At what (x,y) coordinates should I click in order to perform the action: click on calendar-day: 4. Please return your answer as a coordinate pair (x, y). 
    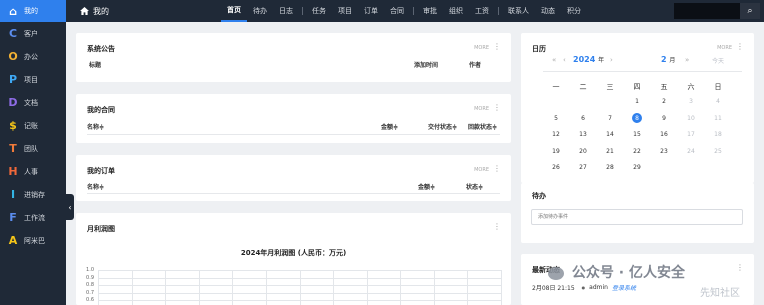
    Looking at the image, I should click on (718, 101).